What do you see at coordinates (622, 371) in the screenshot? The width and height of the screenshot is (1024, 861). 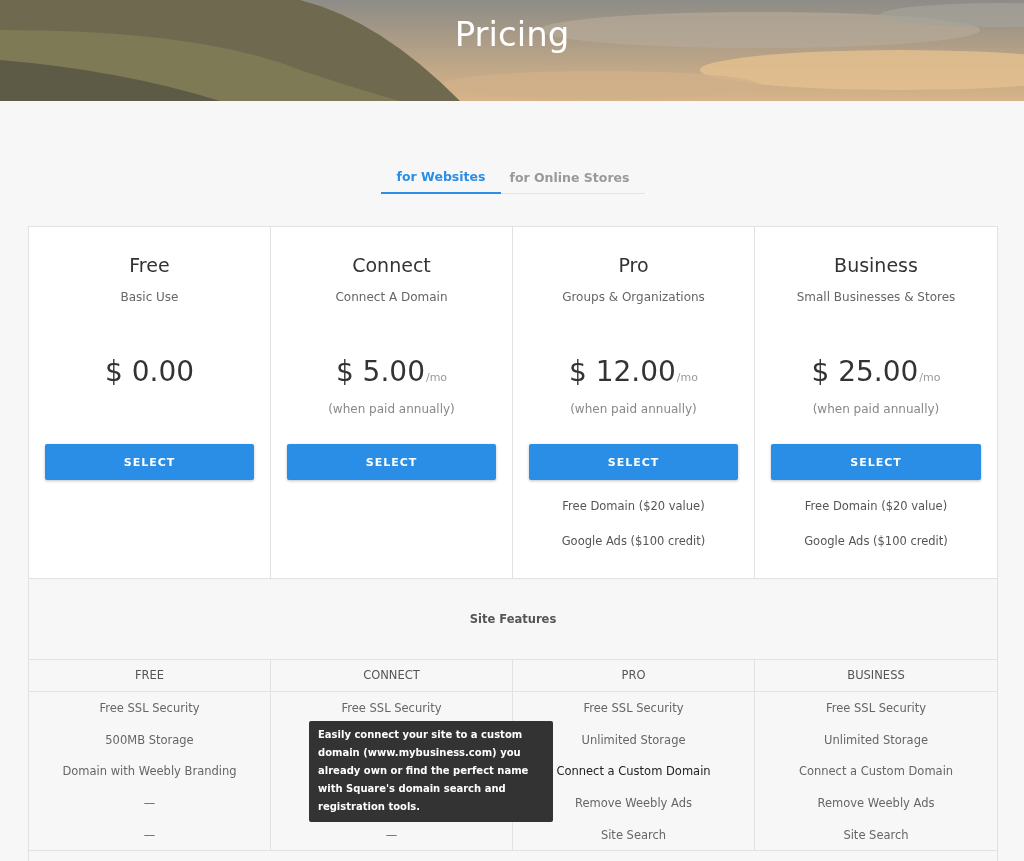 I see `price: $ 12.00` at bounding box center [622, 371].